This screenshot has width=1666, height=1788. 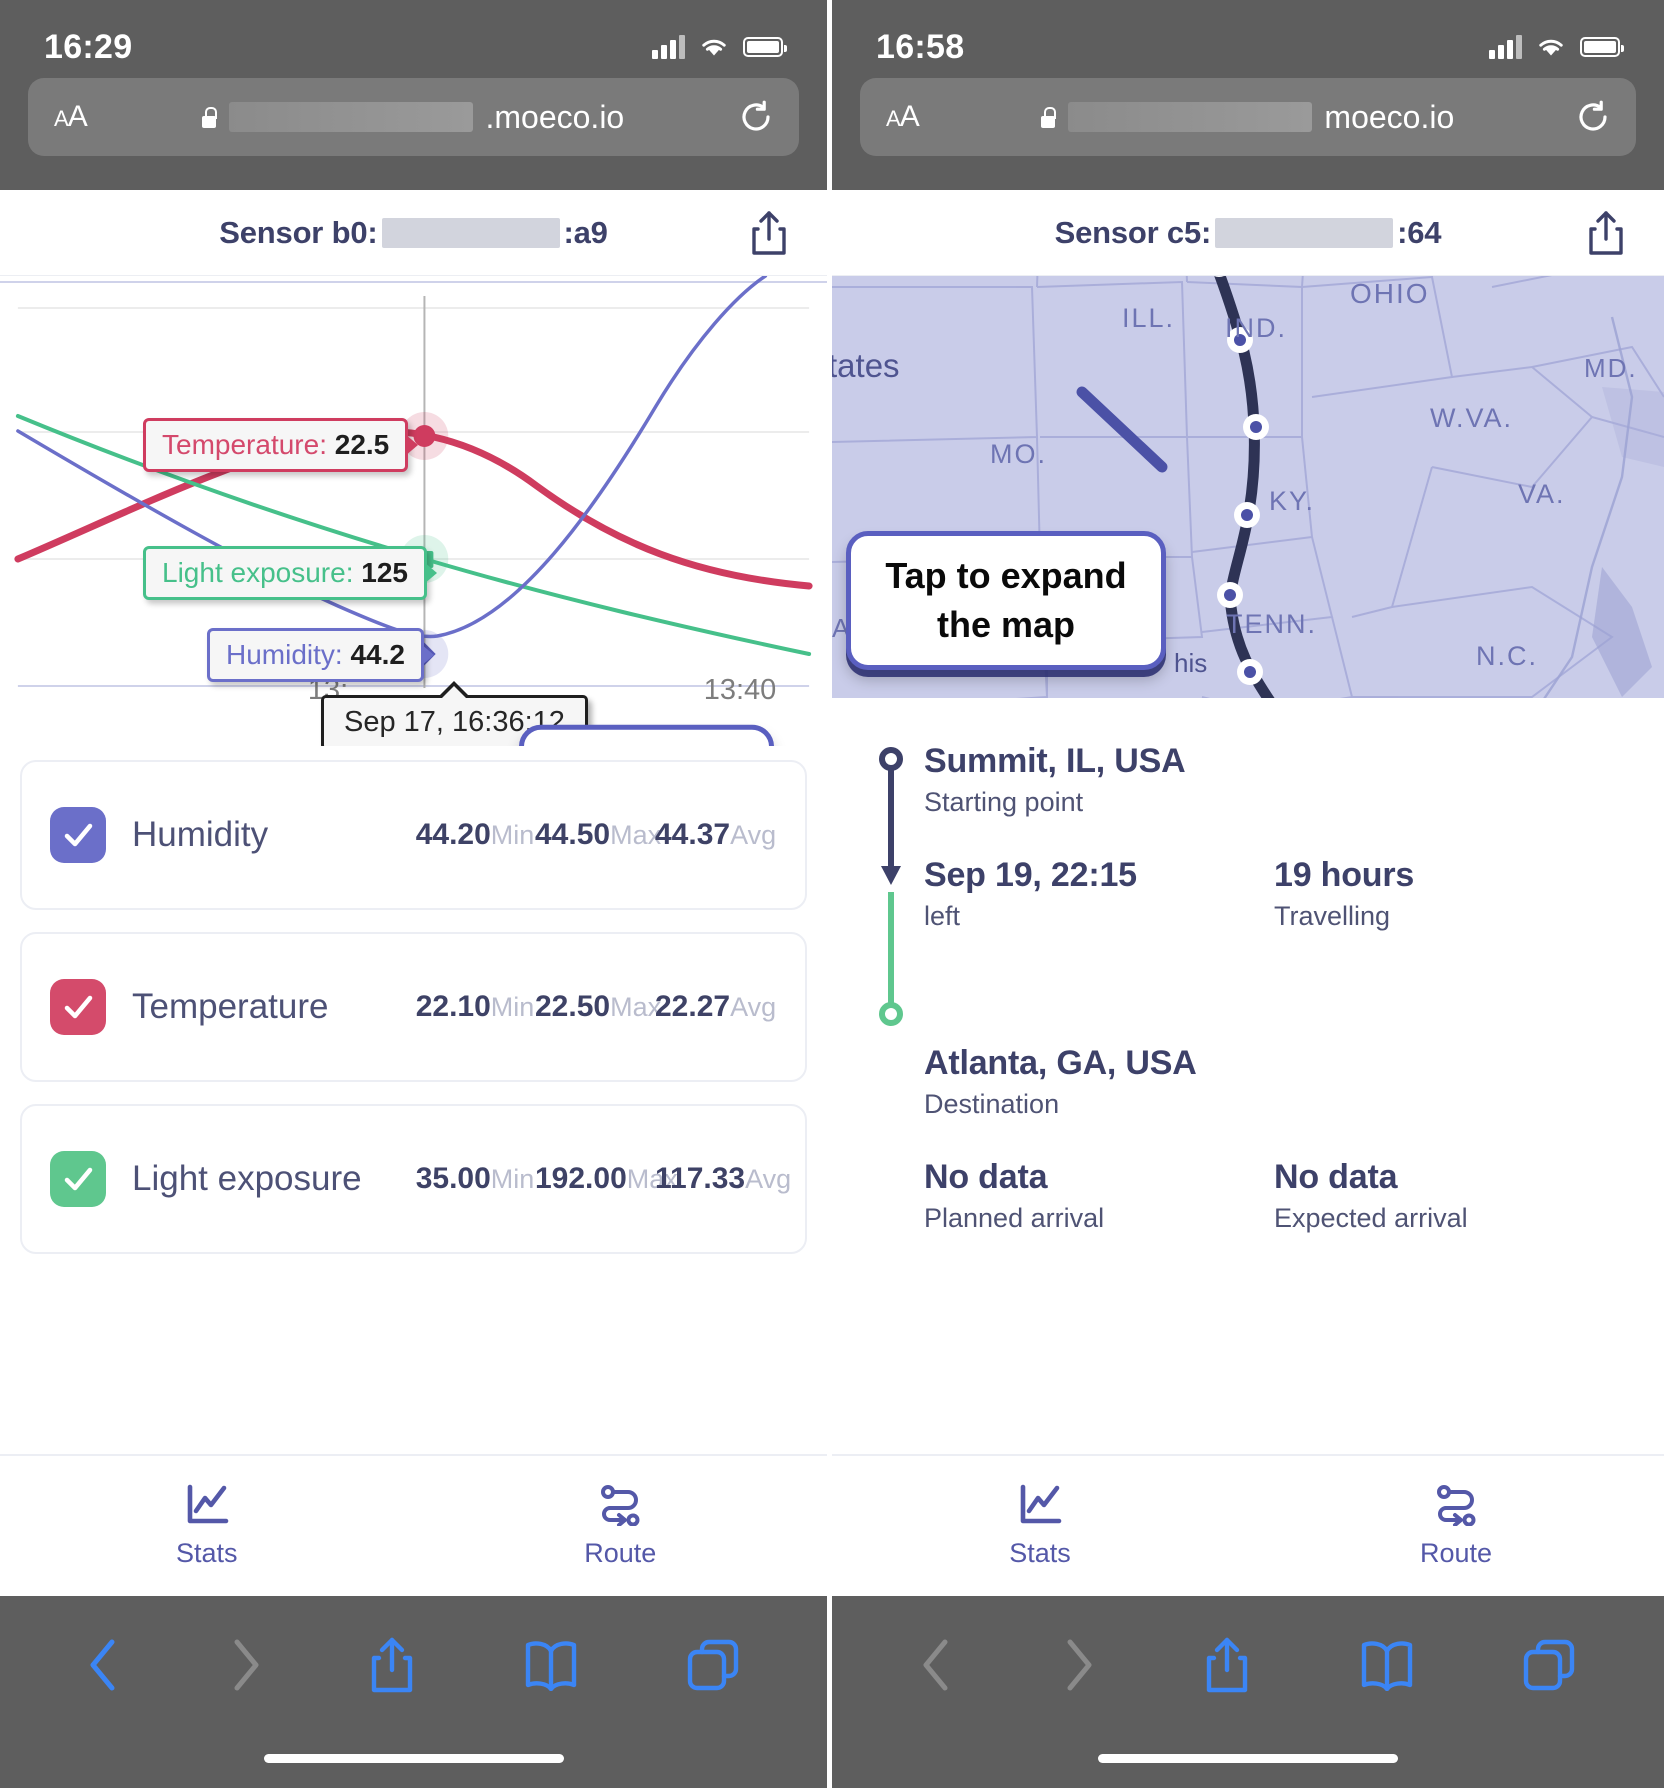 I want to click on lock-icon, so click(x=1048, y=117).